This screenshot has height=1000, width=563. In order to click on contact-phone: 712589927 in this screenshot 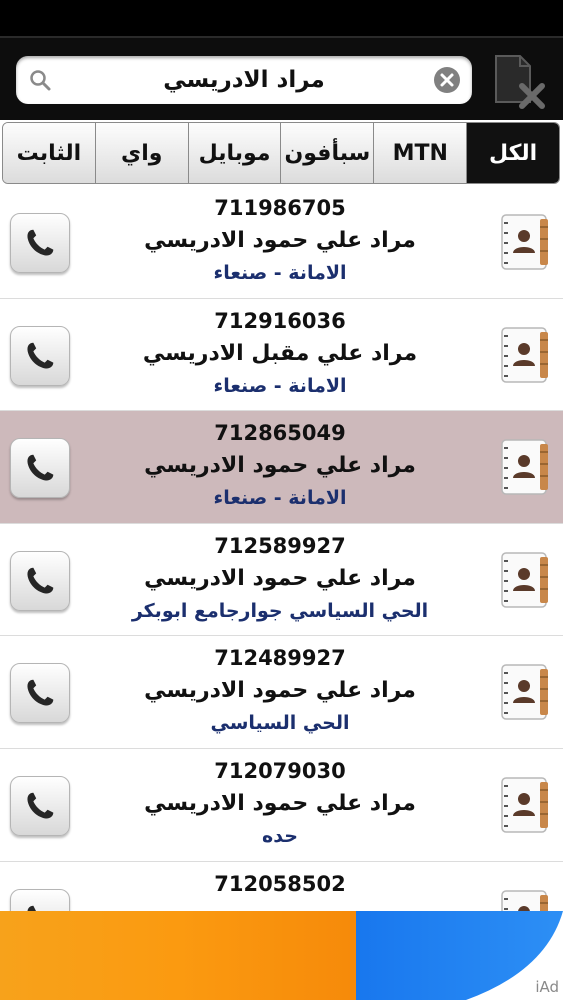, I will do `click(280, 545)`.